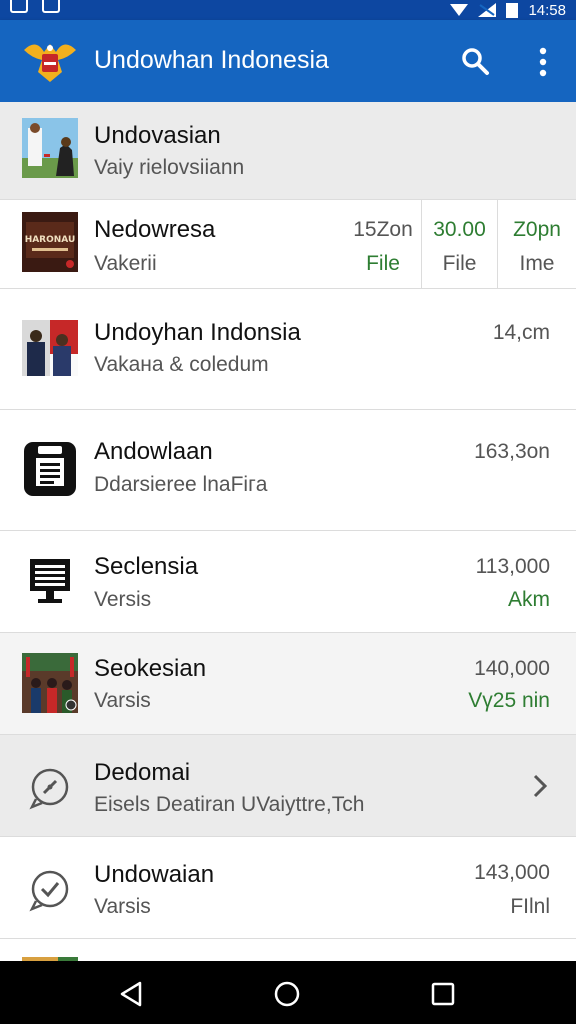 The height and width of the screenshot is (1024, 576). I want to click on system-nav-bar, so click(288, 992).